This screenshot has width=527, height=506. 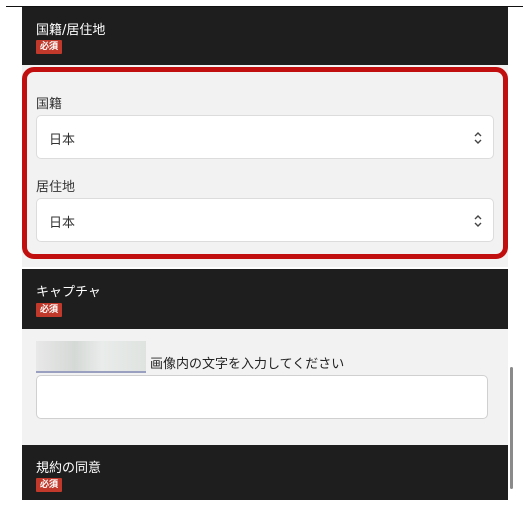 What do you see at coordinates (265, 36) in the screenshot?
I see `nationality-section-header: 国籍/居住地 必須` at bounding box center [265, 36].